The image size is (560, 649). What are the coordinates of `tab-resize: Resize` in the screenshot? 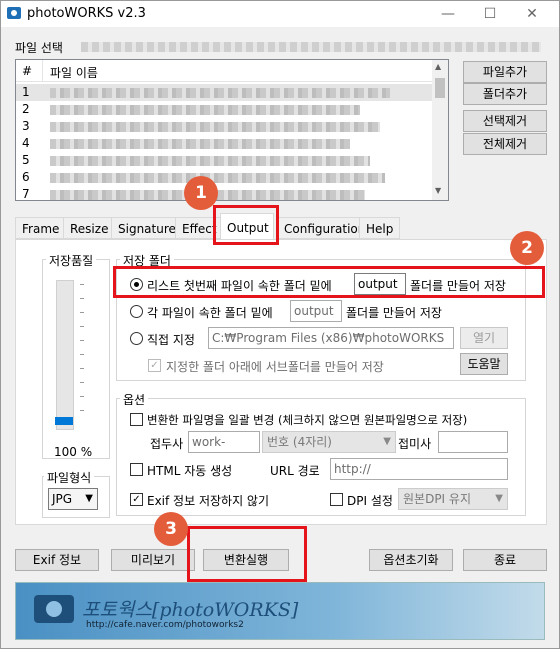 It's located at (89, 228).